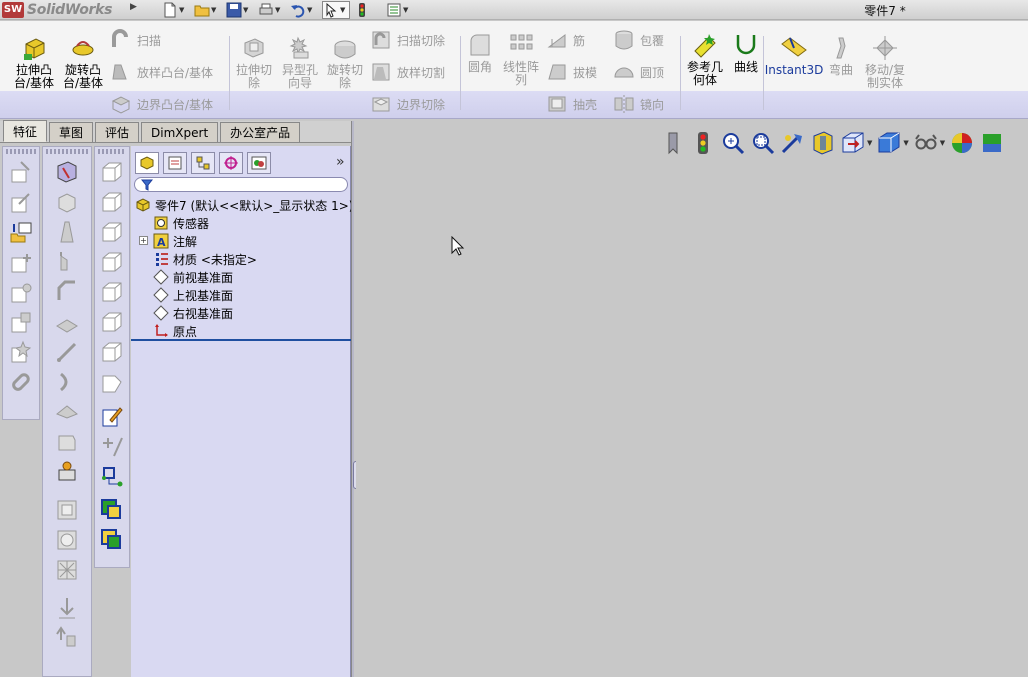 The width and height of the screenshot is (1028, 677). What do you see at coordinates (176, 10) in the screenshot?
I see `new-document-button: ▼` at bounding box center [176, 10].